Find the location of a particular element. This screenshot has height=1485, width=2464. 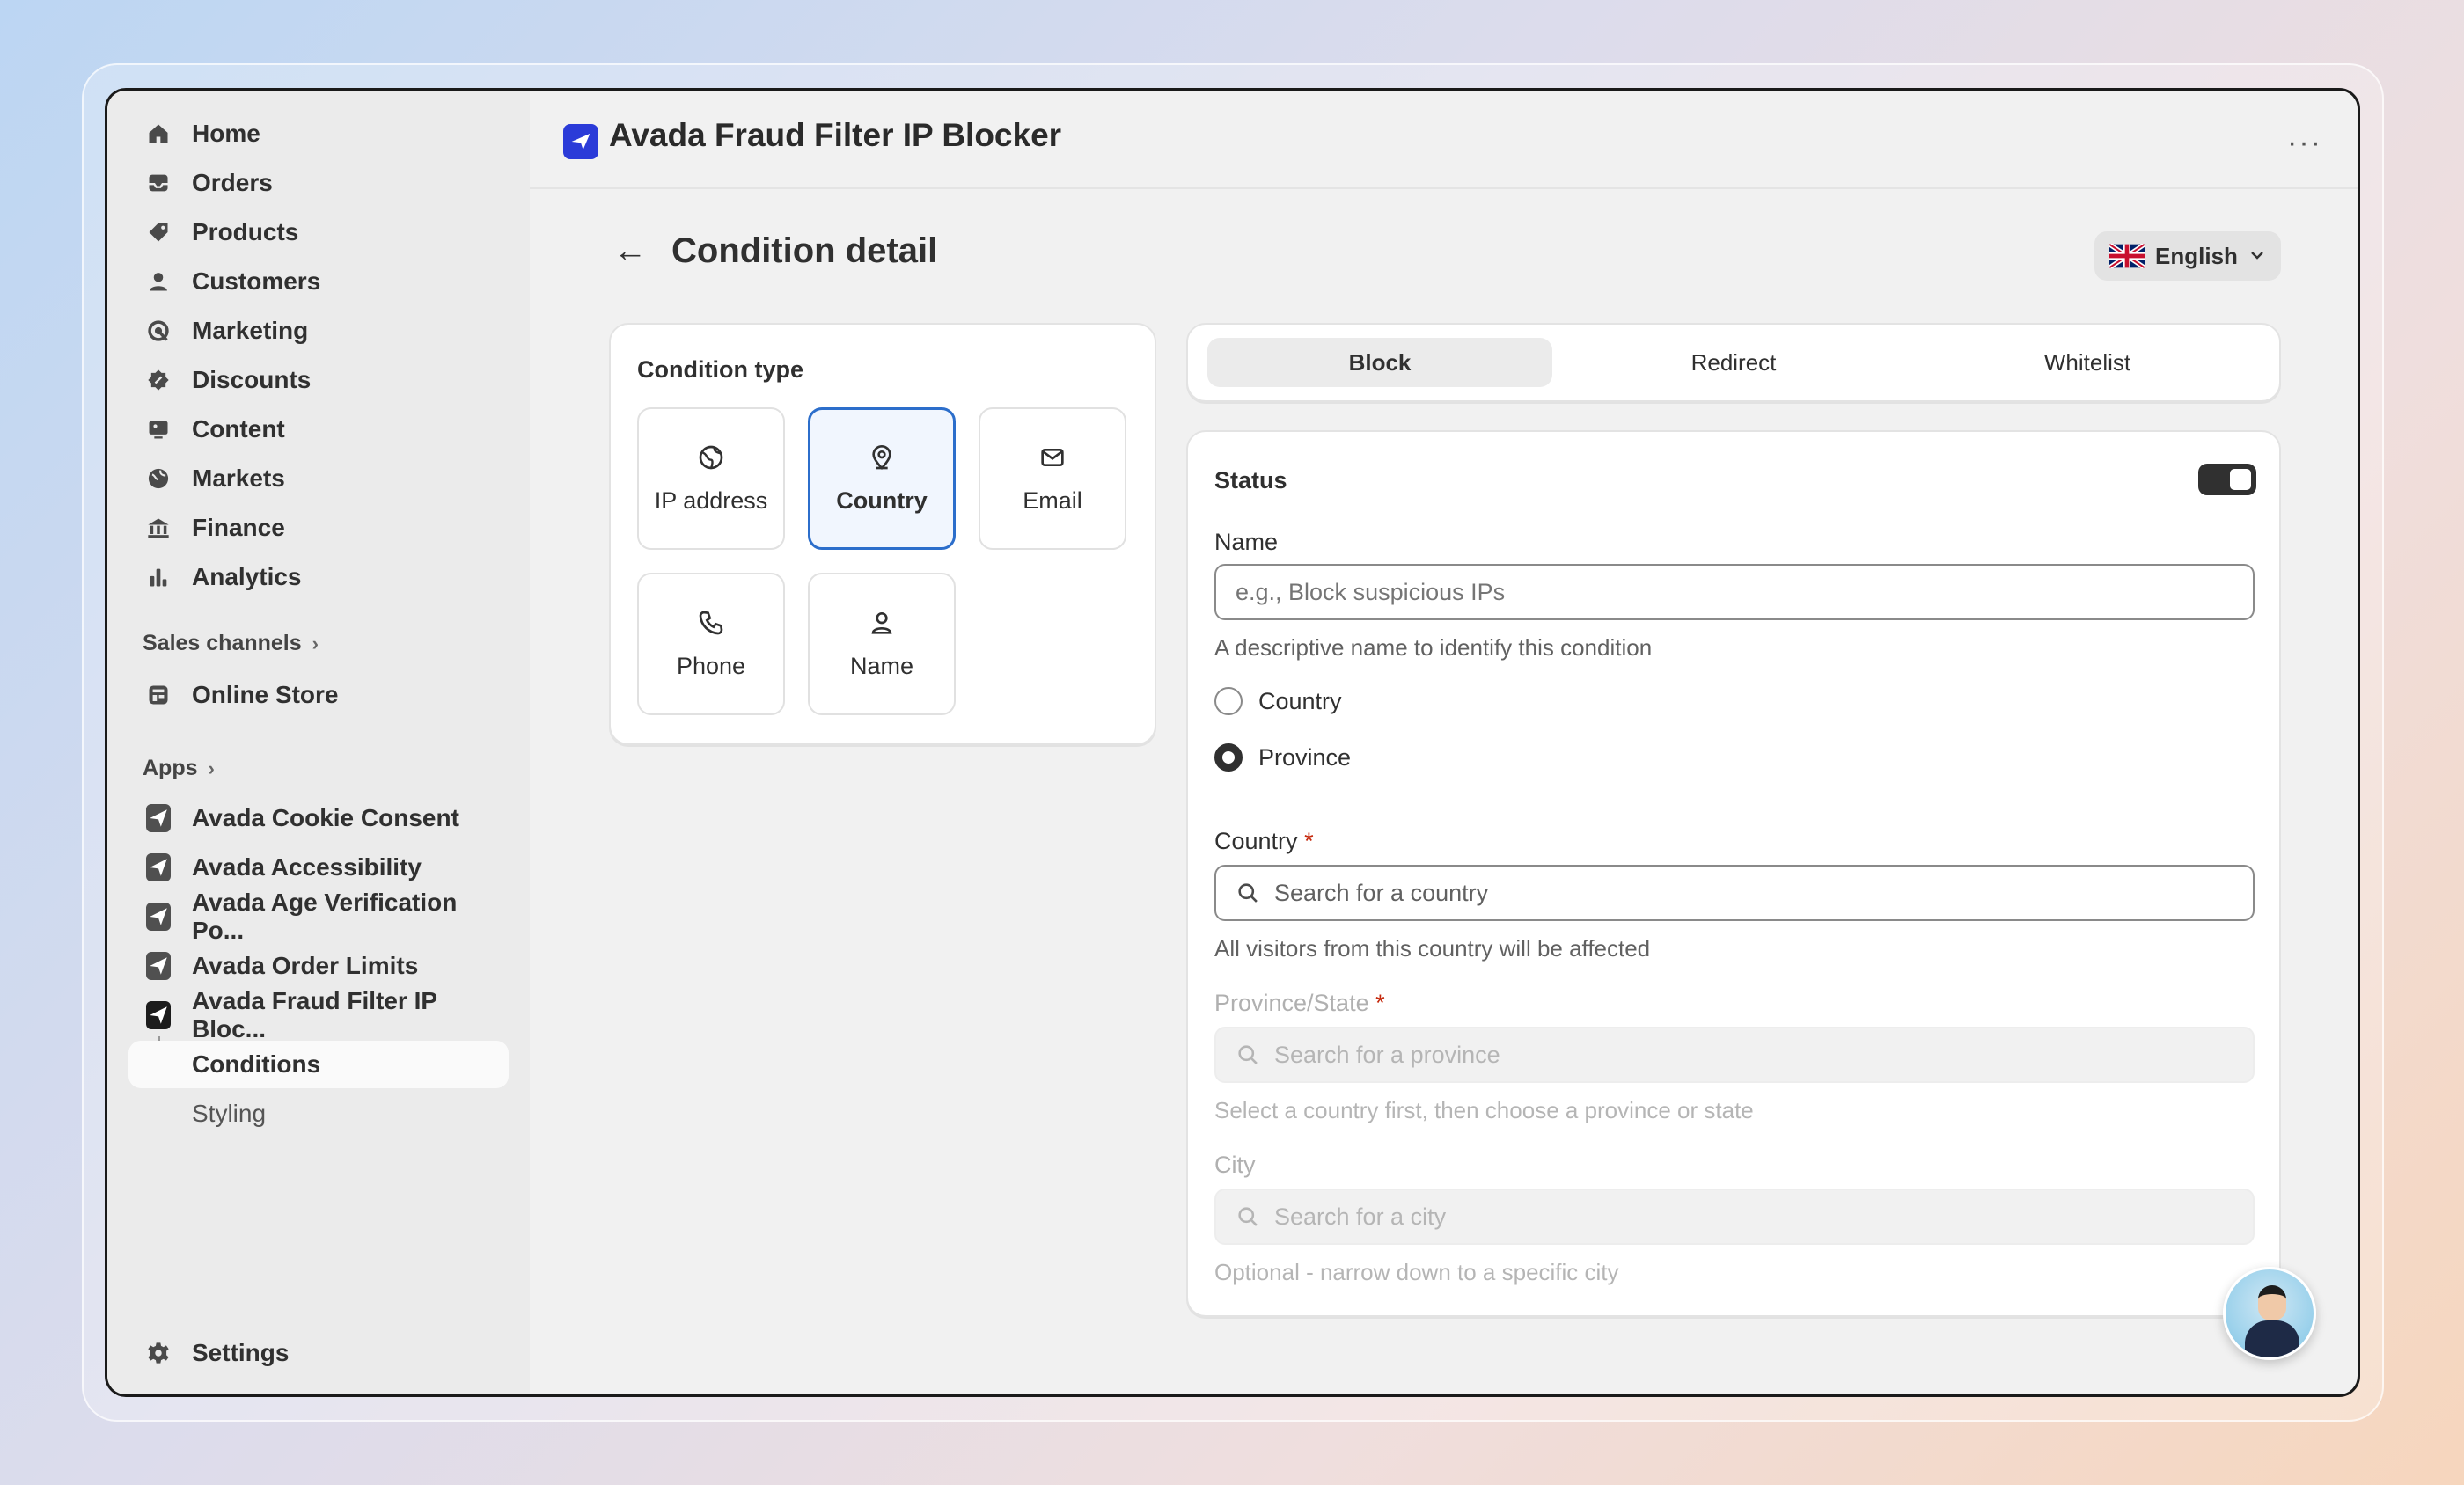

sidebar-item-label: Markets is located at coordinates (239, 479).